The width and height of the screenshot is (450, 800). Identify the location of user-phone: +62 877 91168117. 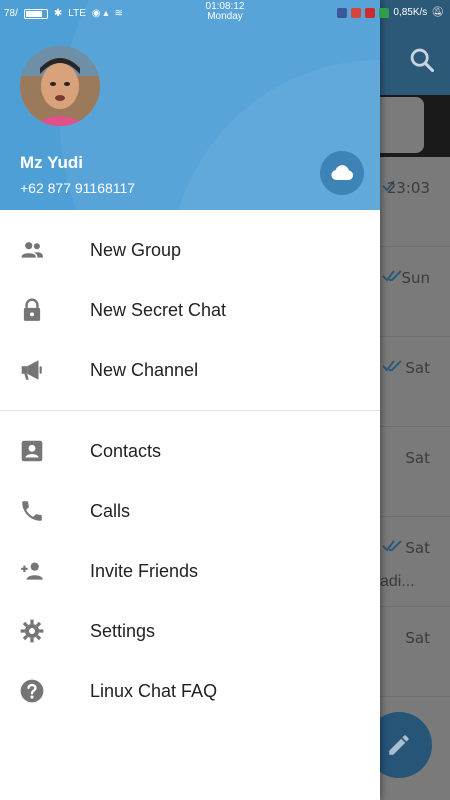
(78, 188).